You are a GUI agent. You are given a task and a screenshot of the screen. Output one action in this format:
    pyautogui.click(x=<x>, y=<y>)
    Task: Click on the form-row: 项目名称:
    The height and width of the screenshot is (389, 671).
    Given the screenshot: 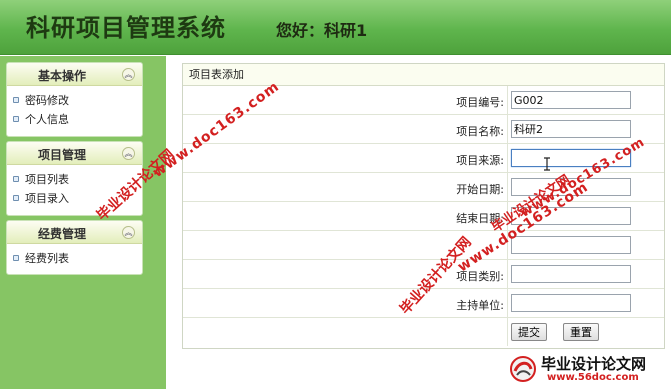 What is the action you would take?
    pyautogui.click(x=423, y=129)
    